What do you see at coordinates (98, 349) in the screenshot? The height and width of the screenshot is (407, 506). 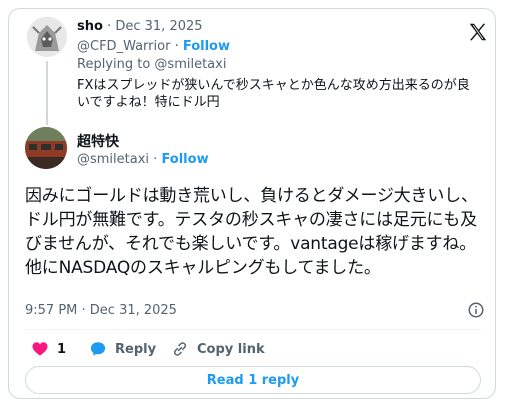 I see `reply-bubble-icon` at bounding box center [98, 349].